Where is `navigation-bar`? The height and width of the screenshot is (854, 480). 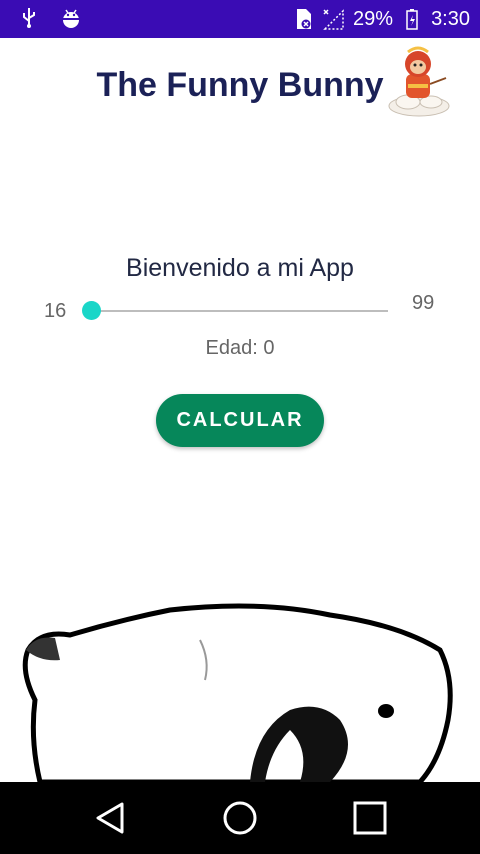 navigation-bar is located at coordinates (240, 818).